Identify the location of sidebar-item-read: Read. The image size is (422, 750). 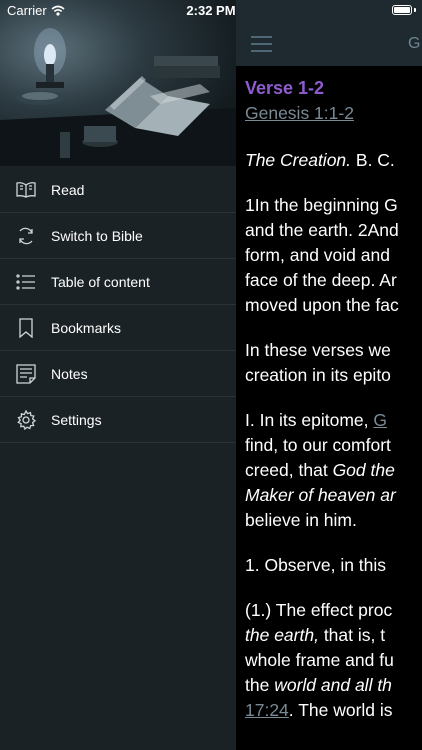
(118, 190).